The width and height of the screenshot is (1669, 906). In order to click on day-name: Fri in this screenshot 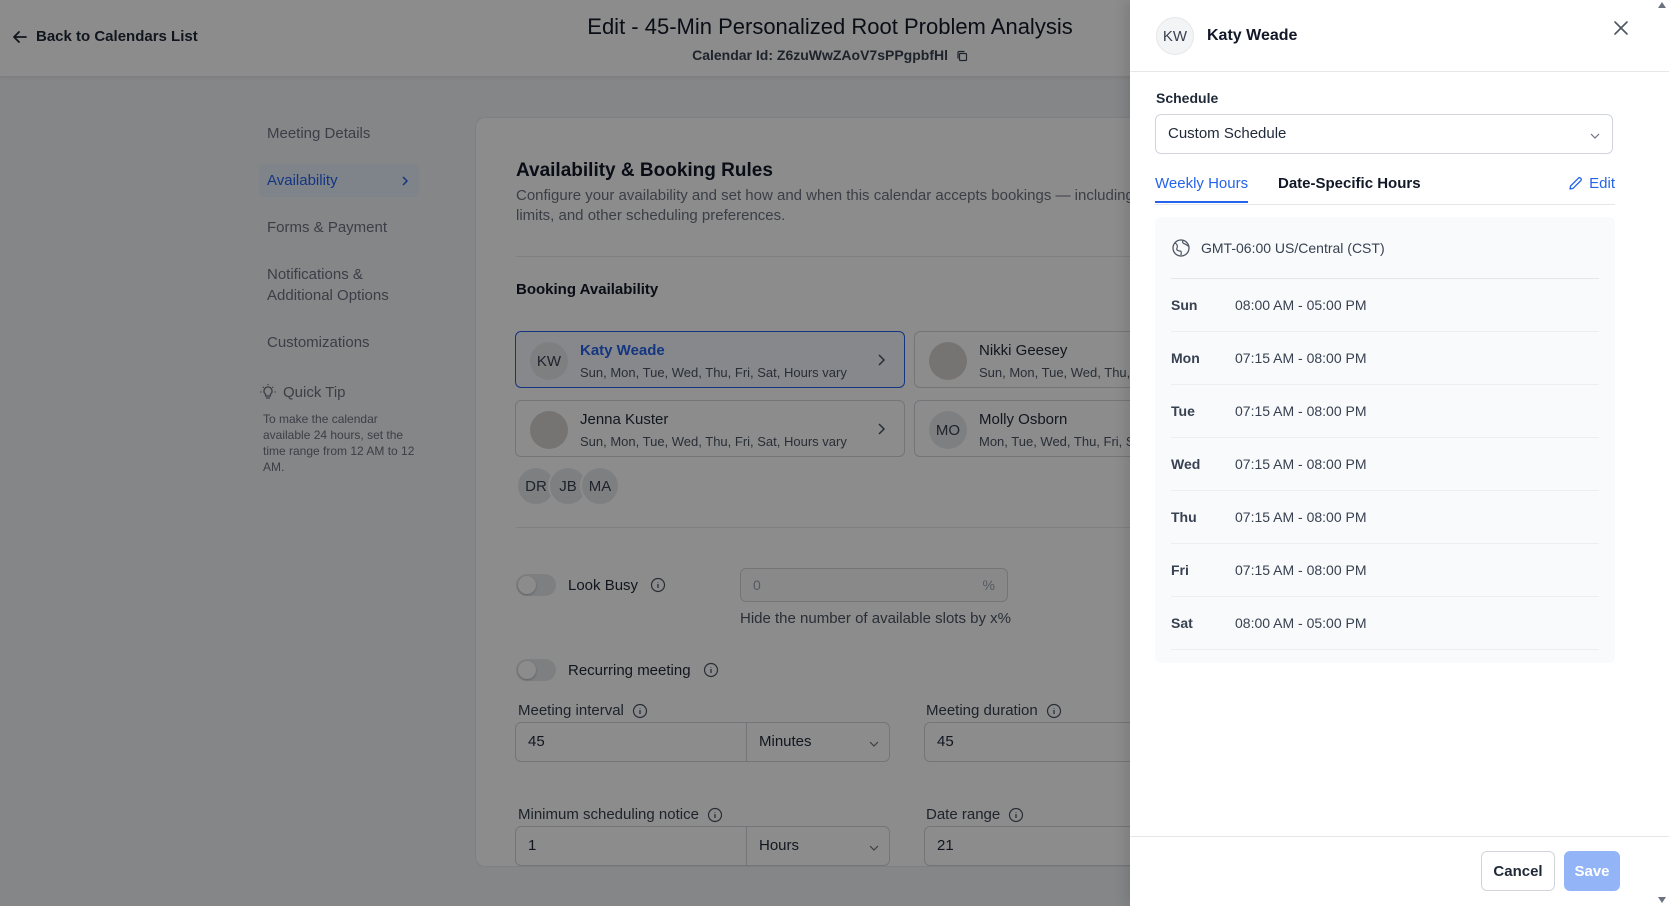, I will do `click(1180, 570)`.